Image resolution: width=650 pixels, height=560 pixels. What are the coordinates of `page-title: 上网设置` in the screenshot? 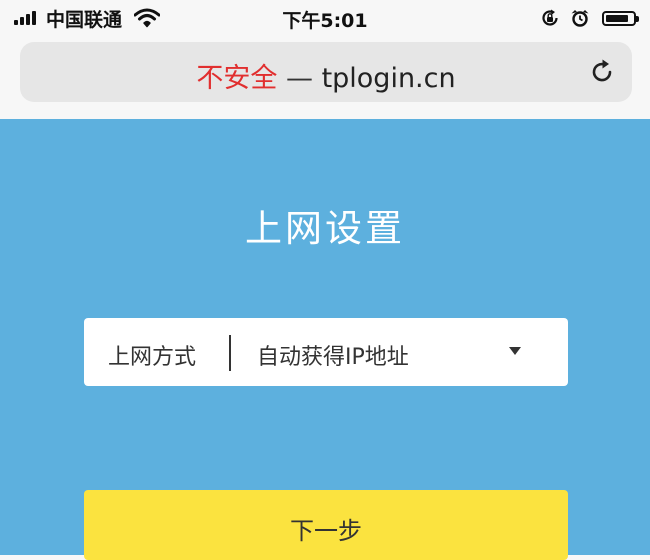 It's located at (325, 228).